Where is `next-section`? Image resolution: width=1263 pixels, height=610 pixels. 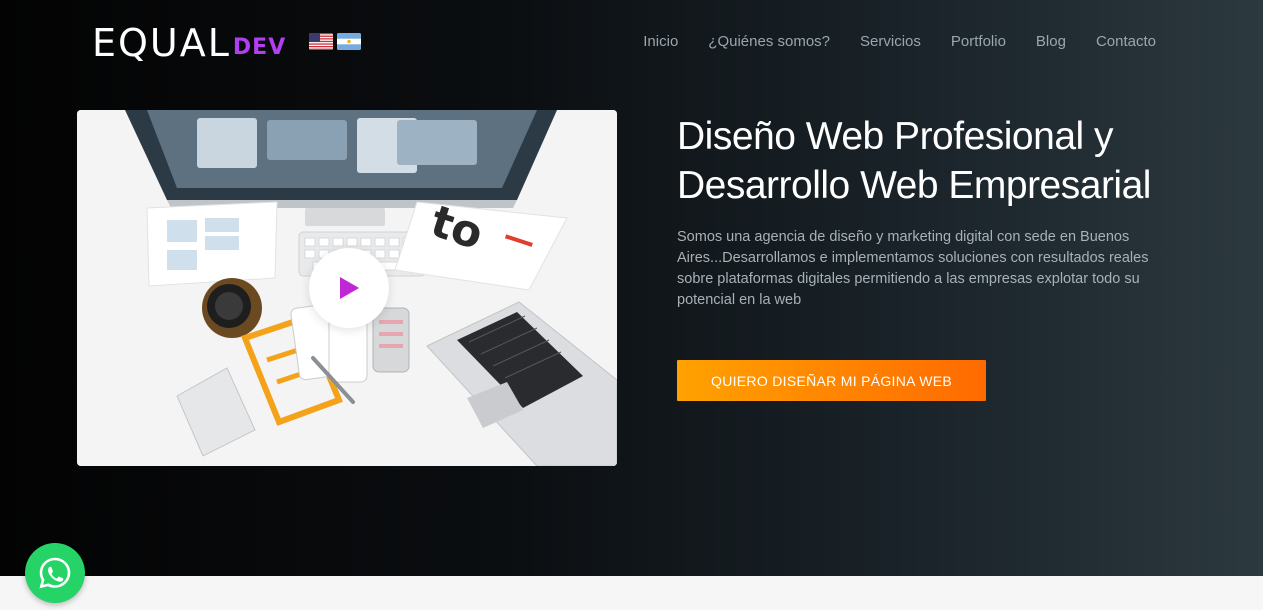
next-section is located at coordinates (631, 593).